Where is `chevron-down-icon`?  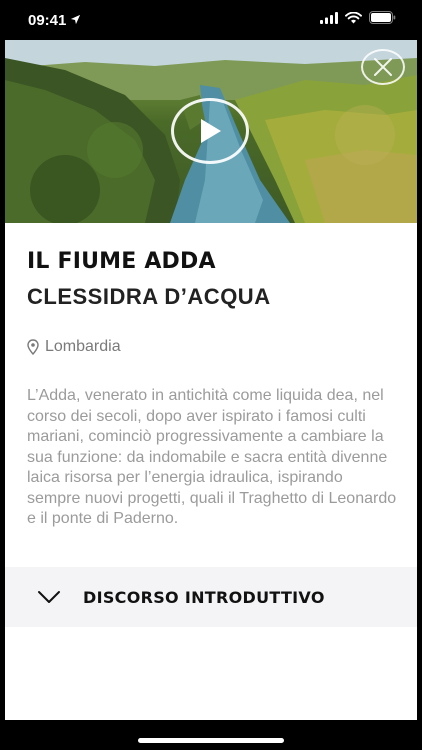
chevron-down-icon is located at coordinates (49, 597).